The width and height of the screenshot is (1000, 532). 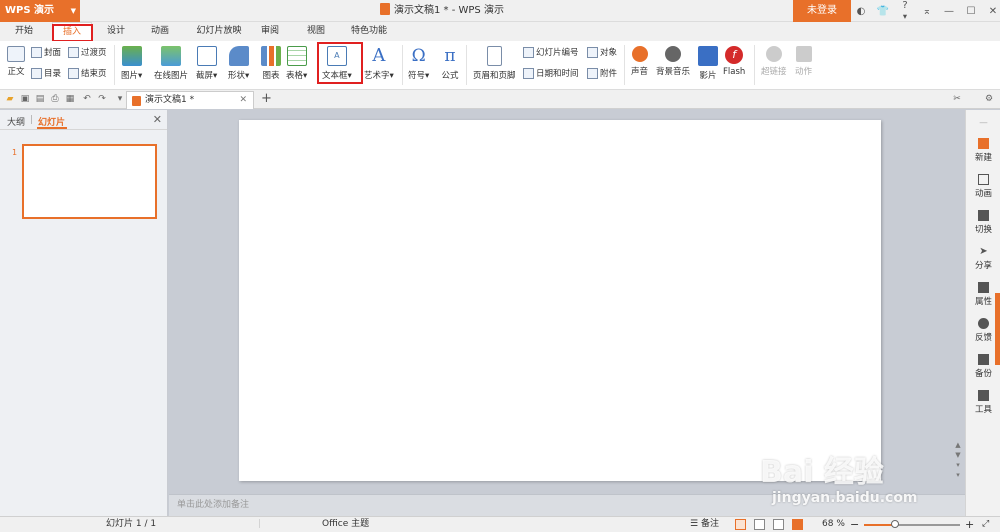 I want to click on login-button: 未登录, so click(x=822, y=11).